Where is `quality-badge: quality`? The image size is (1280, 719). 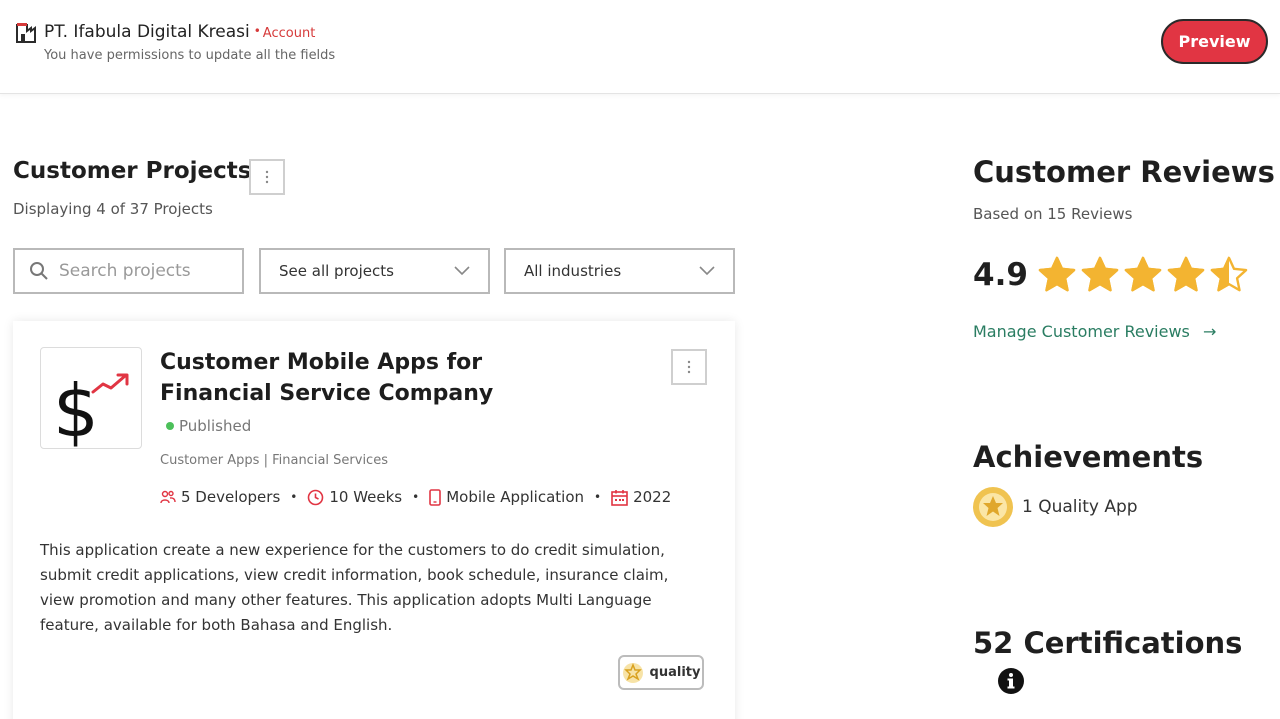
quality-badge: quality is located at coordinates (661, 672).